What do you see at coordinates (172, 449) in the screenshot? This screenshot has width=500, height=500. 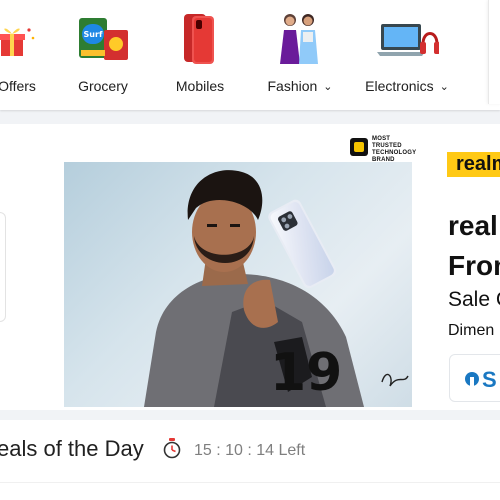 I see `timer-clock-icon` at bounding box center [172, 449].